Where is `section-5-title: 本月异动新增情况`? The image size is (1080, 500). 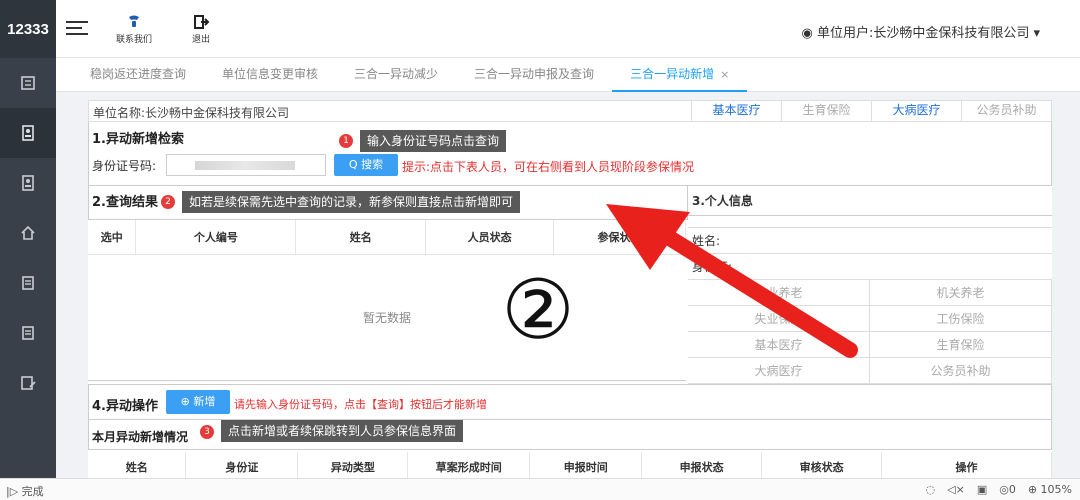
section-5-title: 本月异动新增情况 is located at coordinates (140, 437).